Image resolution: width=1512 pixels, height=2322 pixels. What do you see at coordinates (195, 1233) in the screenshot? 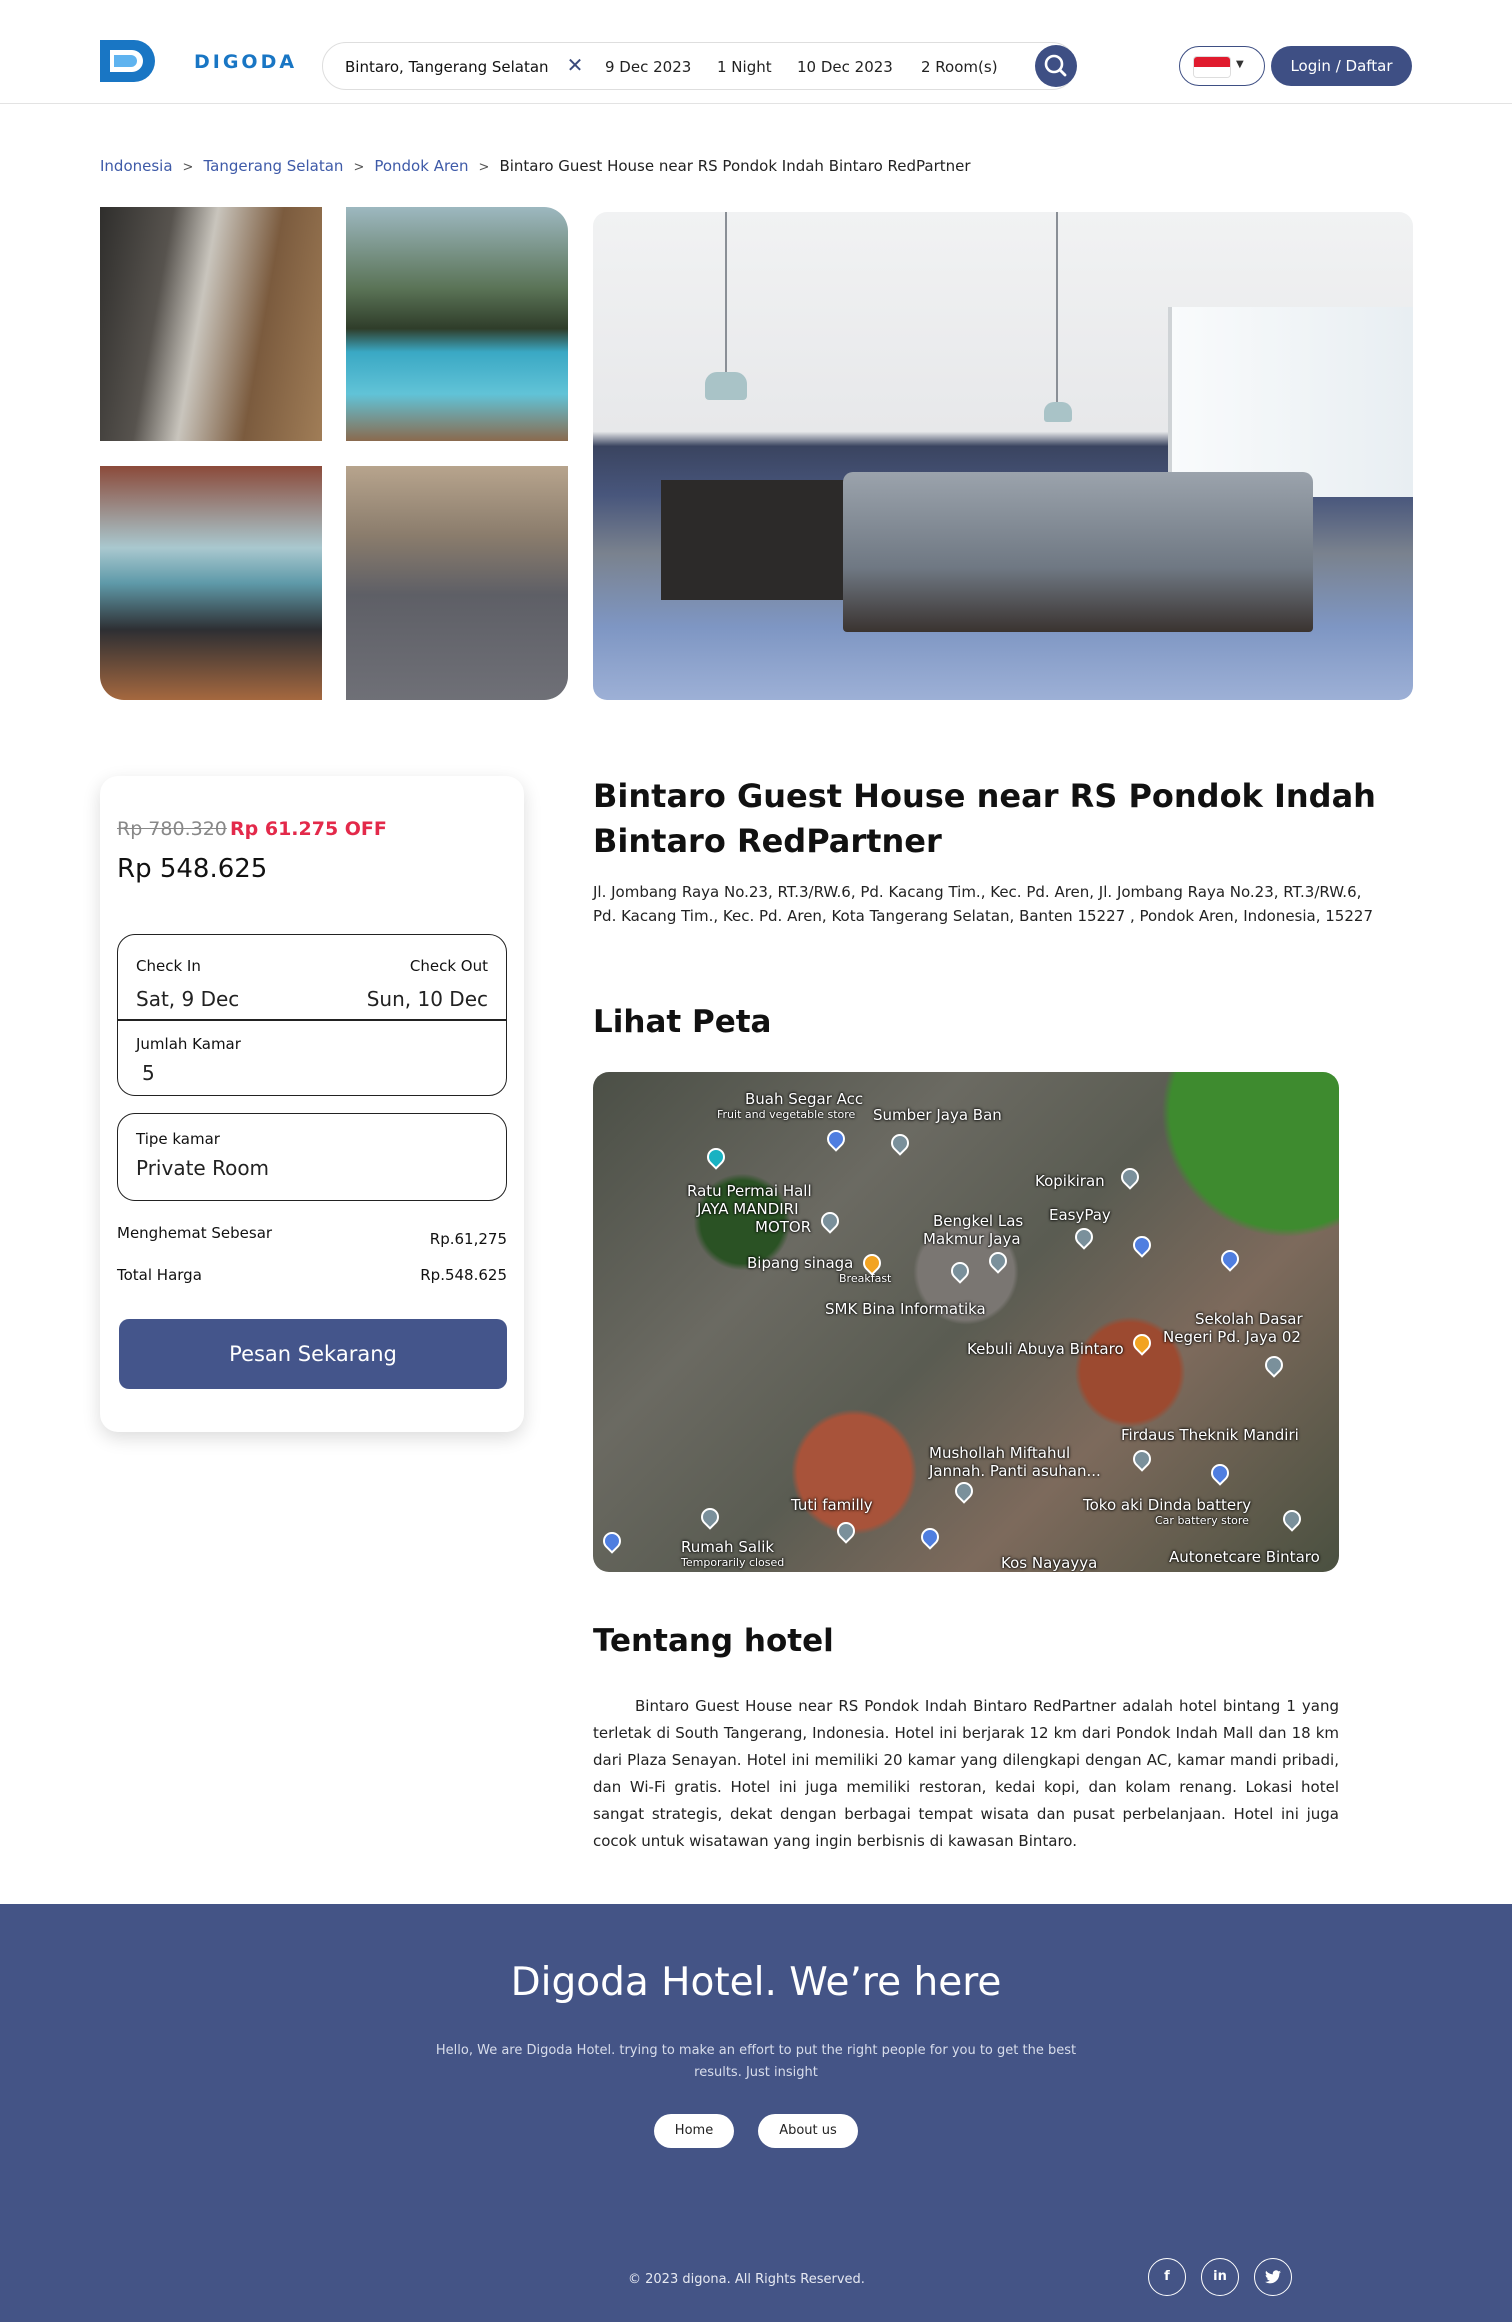
I see `savings-label: Menghemat Sebesar` at bounding box center [195, 1233].